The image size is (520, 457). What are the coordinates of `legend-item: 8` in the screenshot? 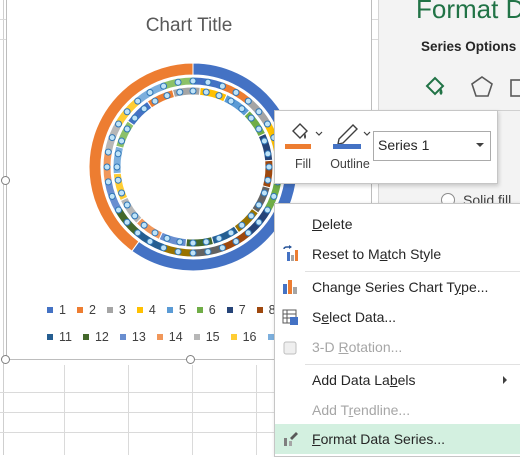 It's located at (266, 310).